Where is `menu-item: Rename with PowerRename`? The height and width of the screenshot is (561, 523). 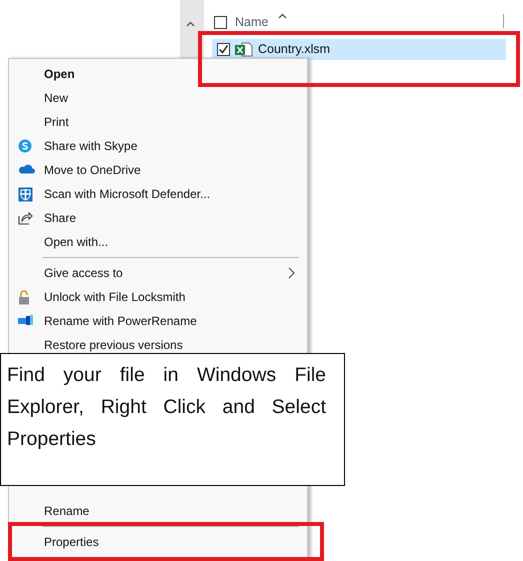 menu-item: Rename with PowerRename is located at coordinates (158, 321).